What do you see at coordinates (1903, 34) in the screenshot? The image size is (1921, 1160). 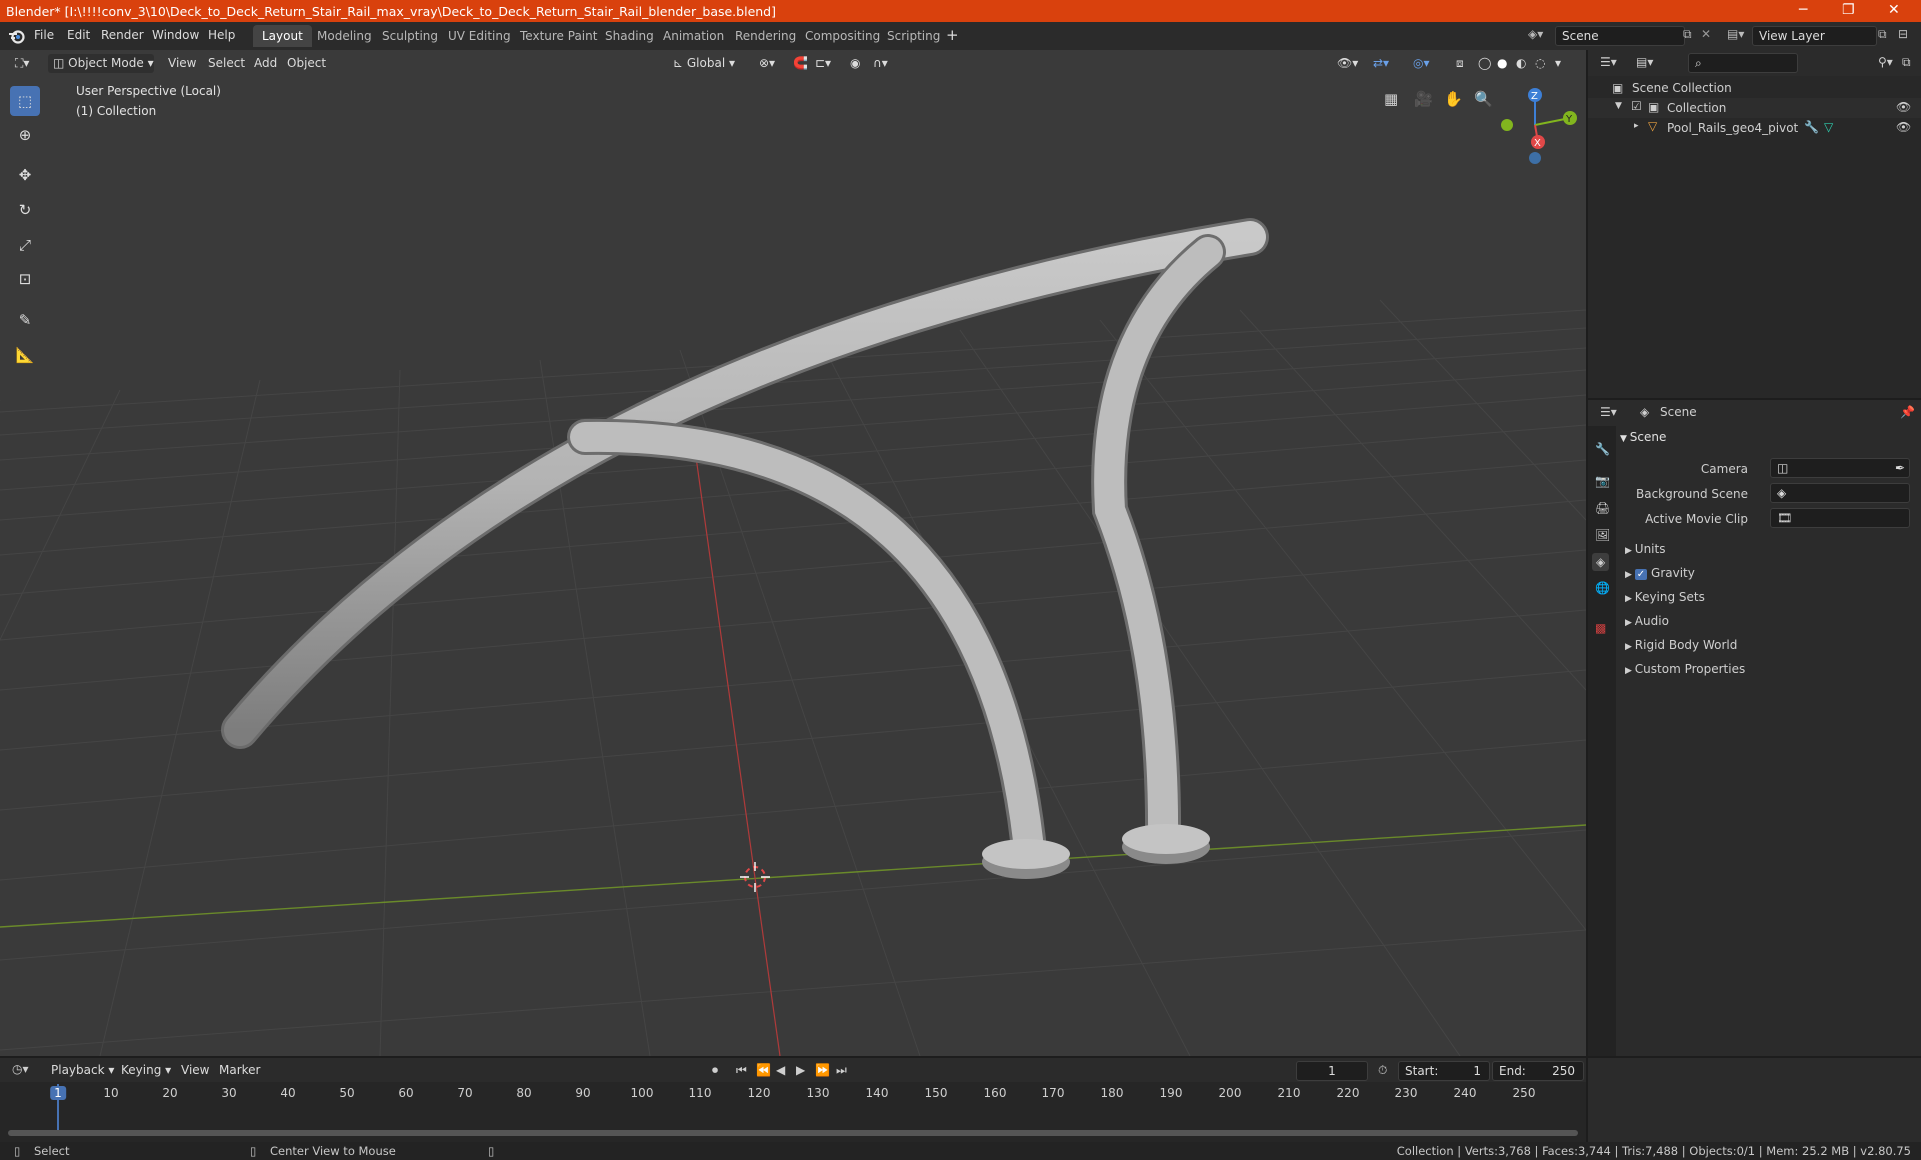 I see `remove-view-layer-icon: ⊟` at bounding box center [1903, 34].